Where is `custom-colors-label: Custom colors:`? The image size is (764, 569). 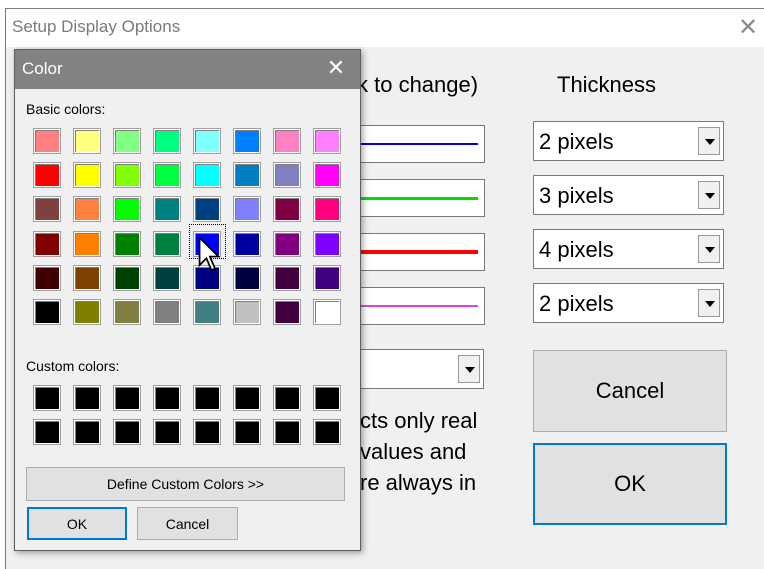
custom-colors-label: Custom colors: is located at coordinates (73, 366).